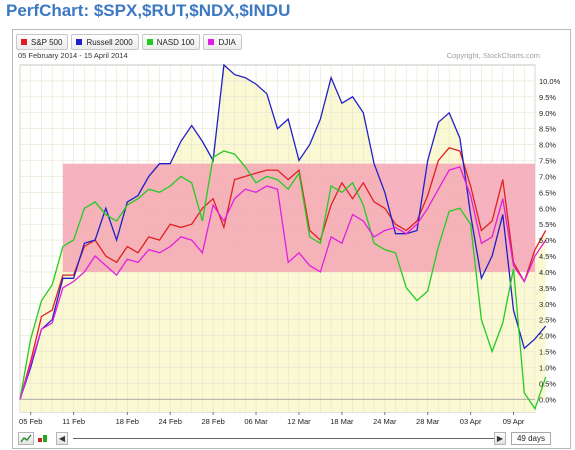  I want to click on legend: S&P 500 Russell 2000 NASD 100 DJIA, so click(129, 42).